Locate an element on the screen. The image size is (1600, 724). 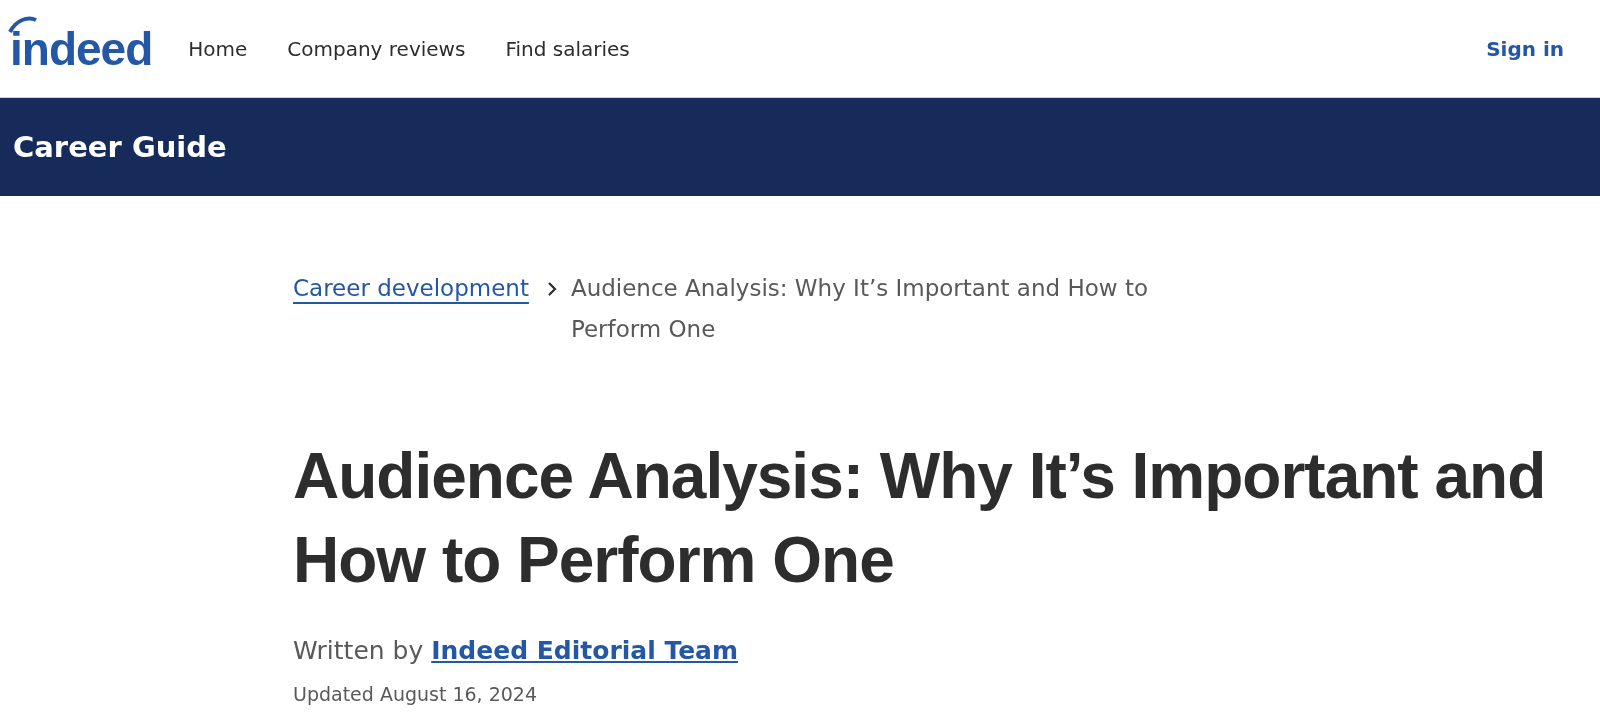
byline: Written by Indeed Editorial Team is located at coordinates (516, 650).